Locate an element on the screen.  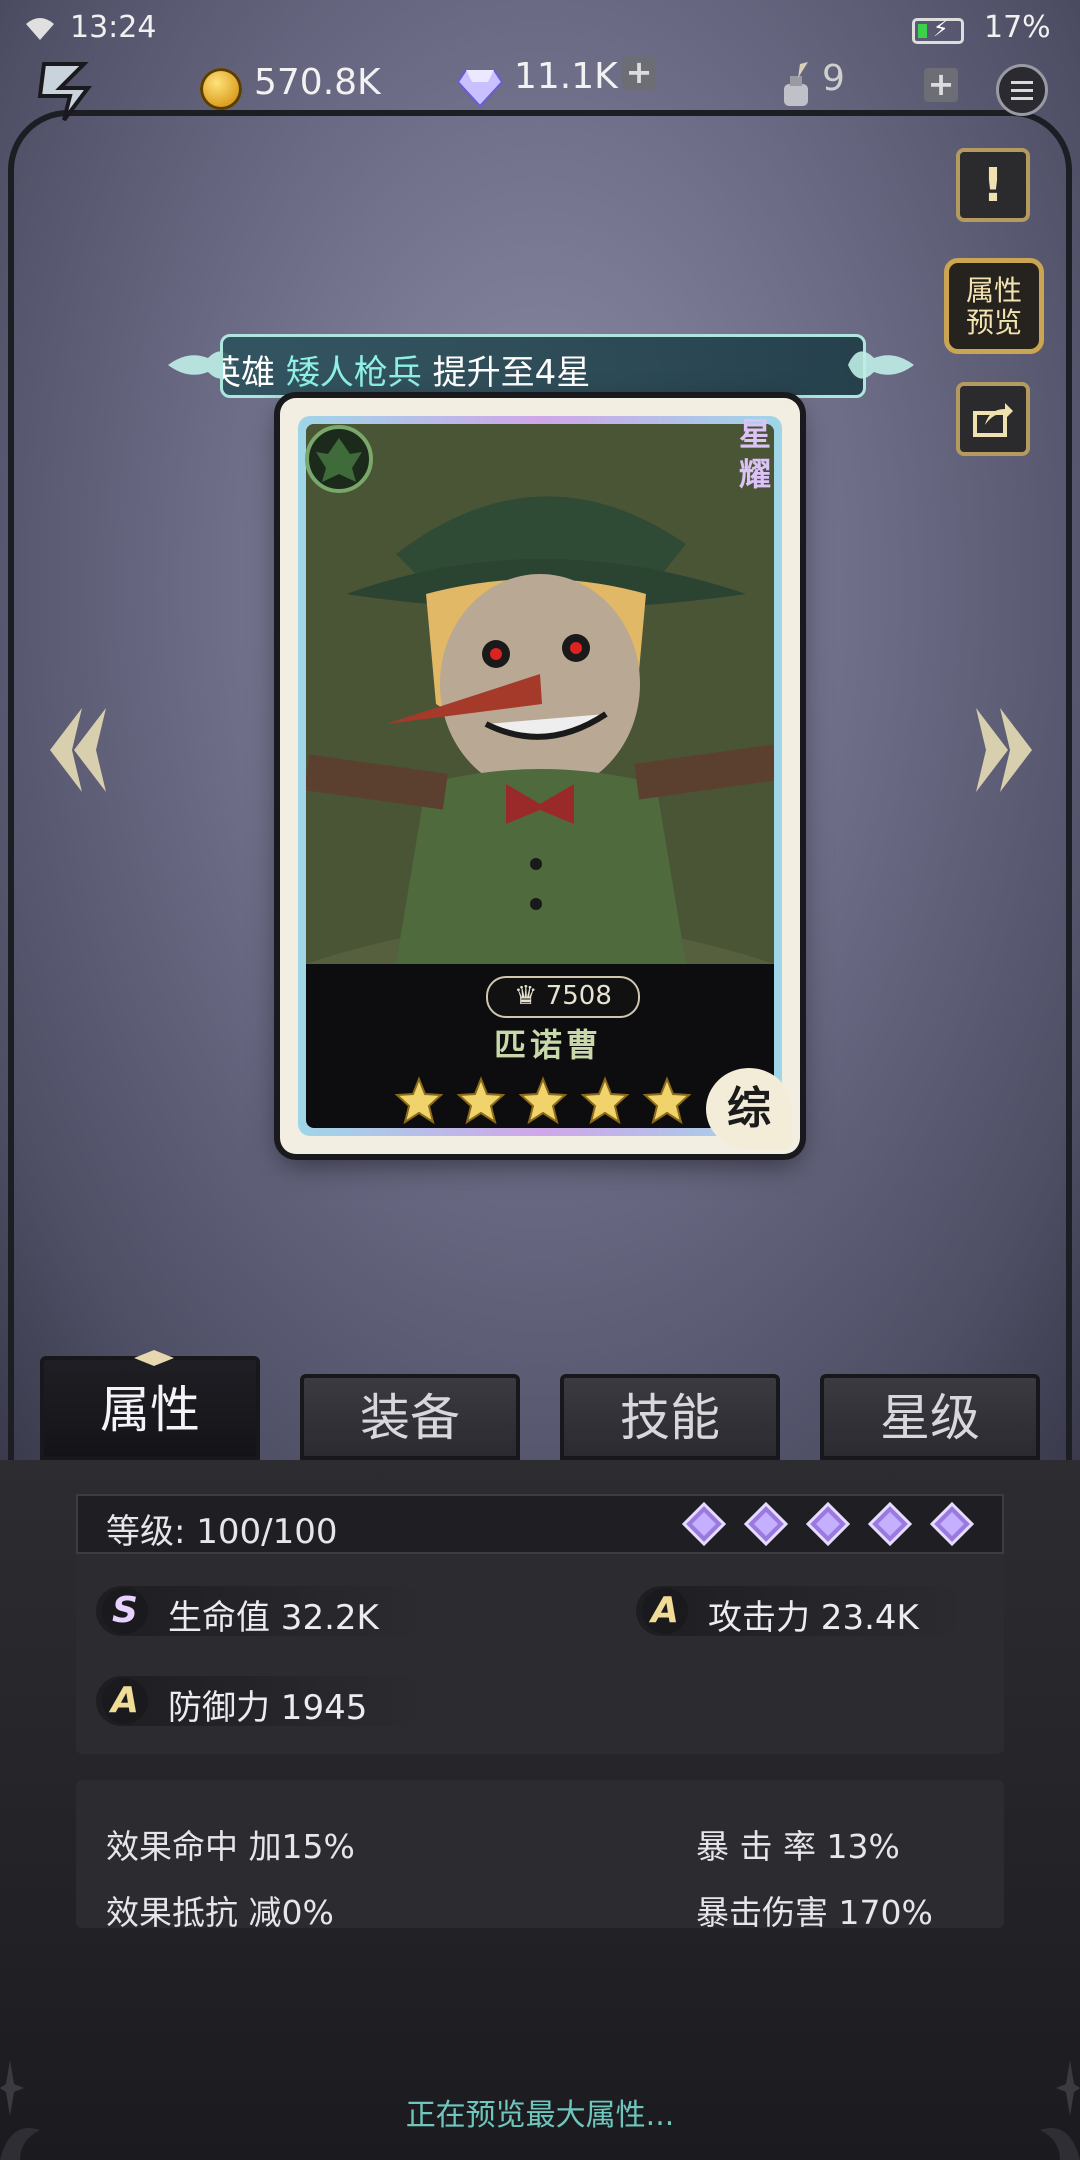
hero-portrait: ♛ 7508 匹诺曹 is located at coordinates (540, 776).